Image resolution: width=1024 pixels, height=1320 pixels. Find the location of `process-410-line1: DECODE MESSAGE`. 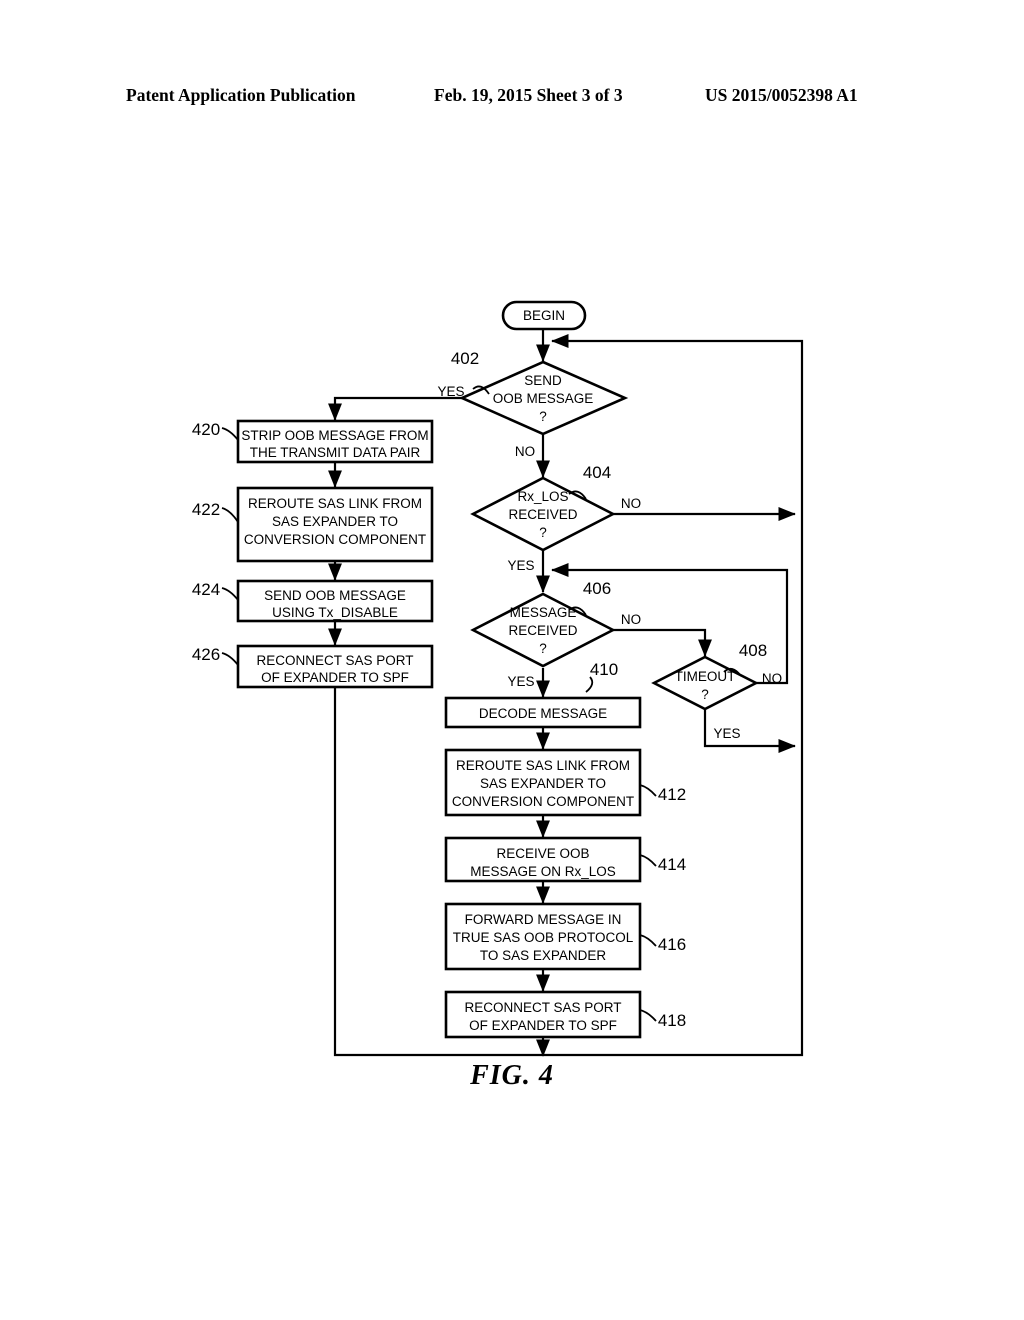

process-410-line1: DECODE MESSAGE is located at coordinates (543, 713).